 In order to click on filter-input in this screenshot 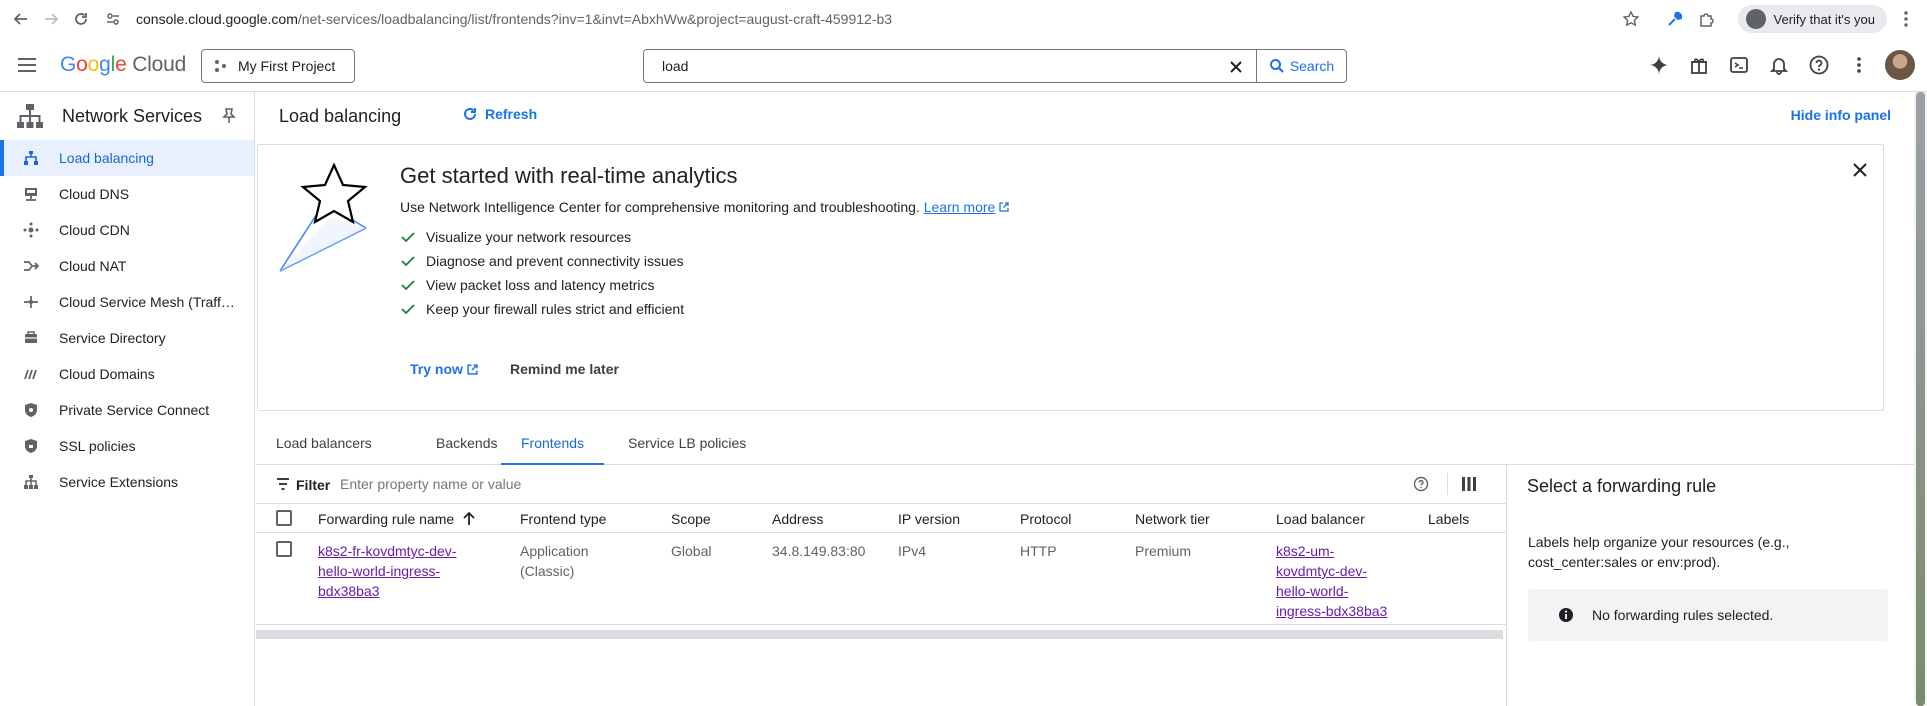, I will do `click(540, 484)`.